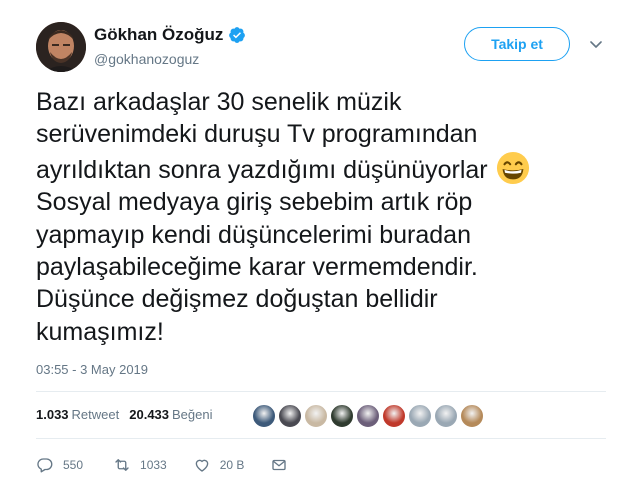 The image size is (640, 493). What do you see at coordinates (257, 267) in the screenshot?
I see `tweet-line: paylaşabileceğime karar vermemdendir.` at bounding box center [257, 267].